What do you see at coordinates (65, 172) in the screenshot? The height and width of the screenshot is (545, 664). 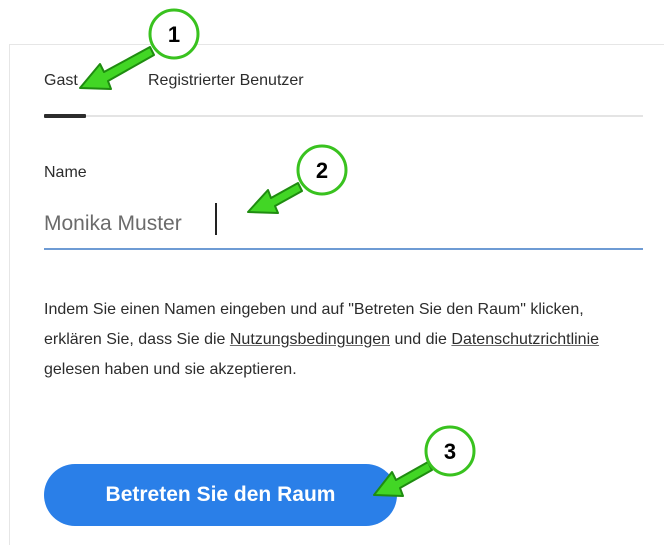 I see `name-field-label: Name` at bounding box center [65, 172].